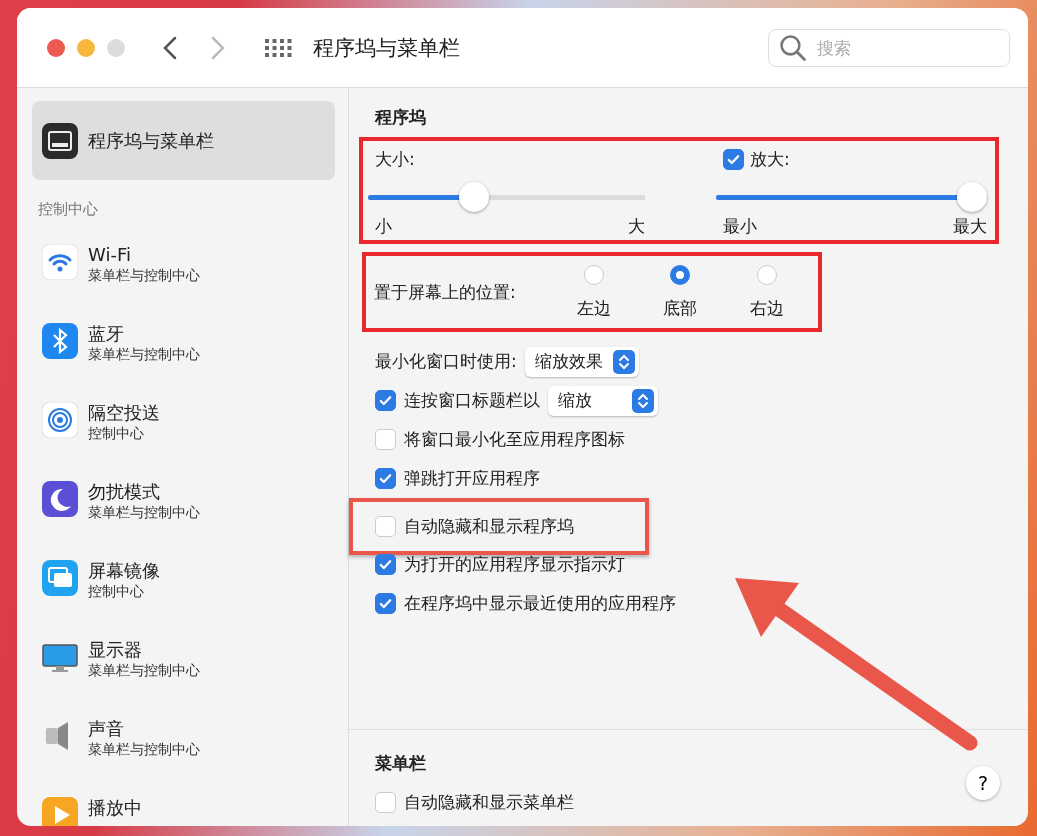 The height and width of the screenshot is (836, 1037). Describe the element at coordinates (124, 492) in the screenshot. I see `item-title: 勿扰模式` at that location.